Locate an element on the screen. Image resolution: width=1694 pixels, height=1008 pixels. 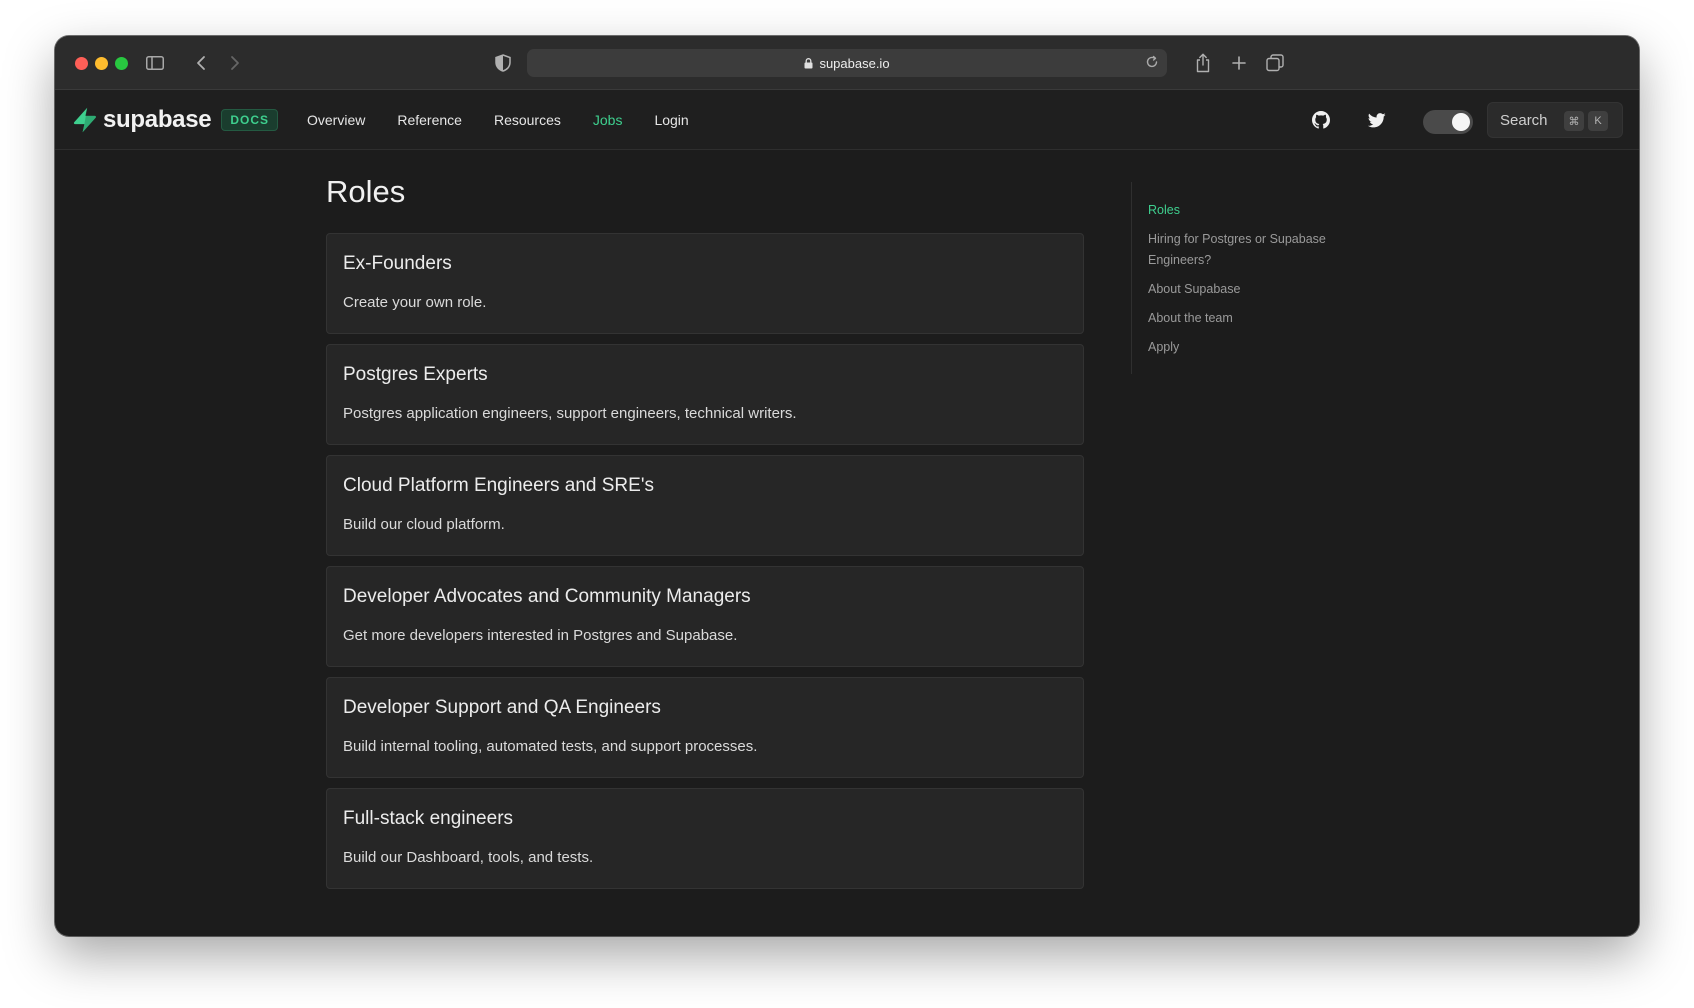
lock-icon is located at coordinates (808, 63).